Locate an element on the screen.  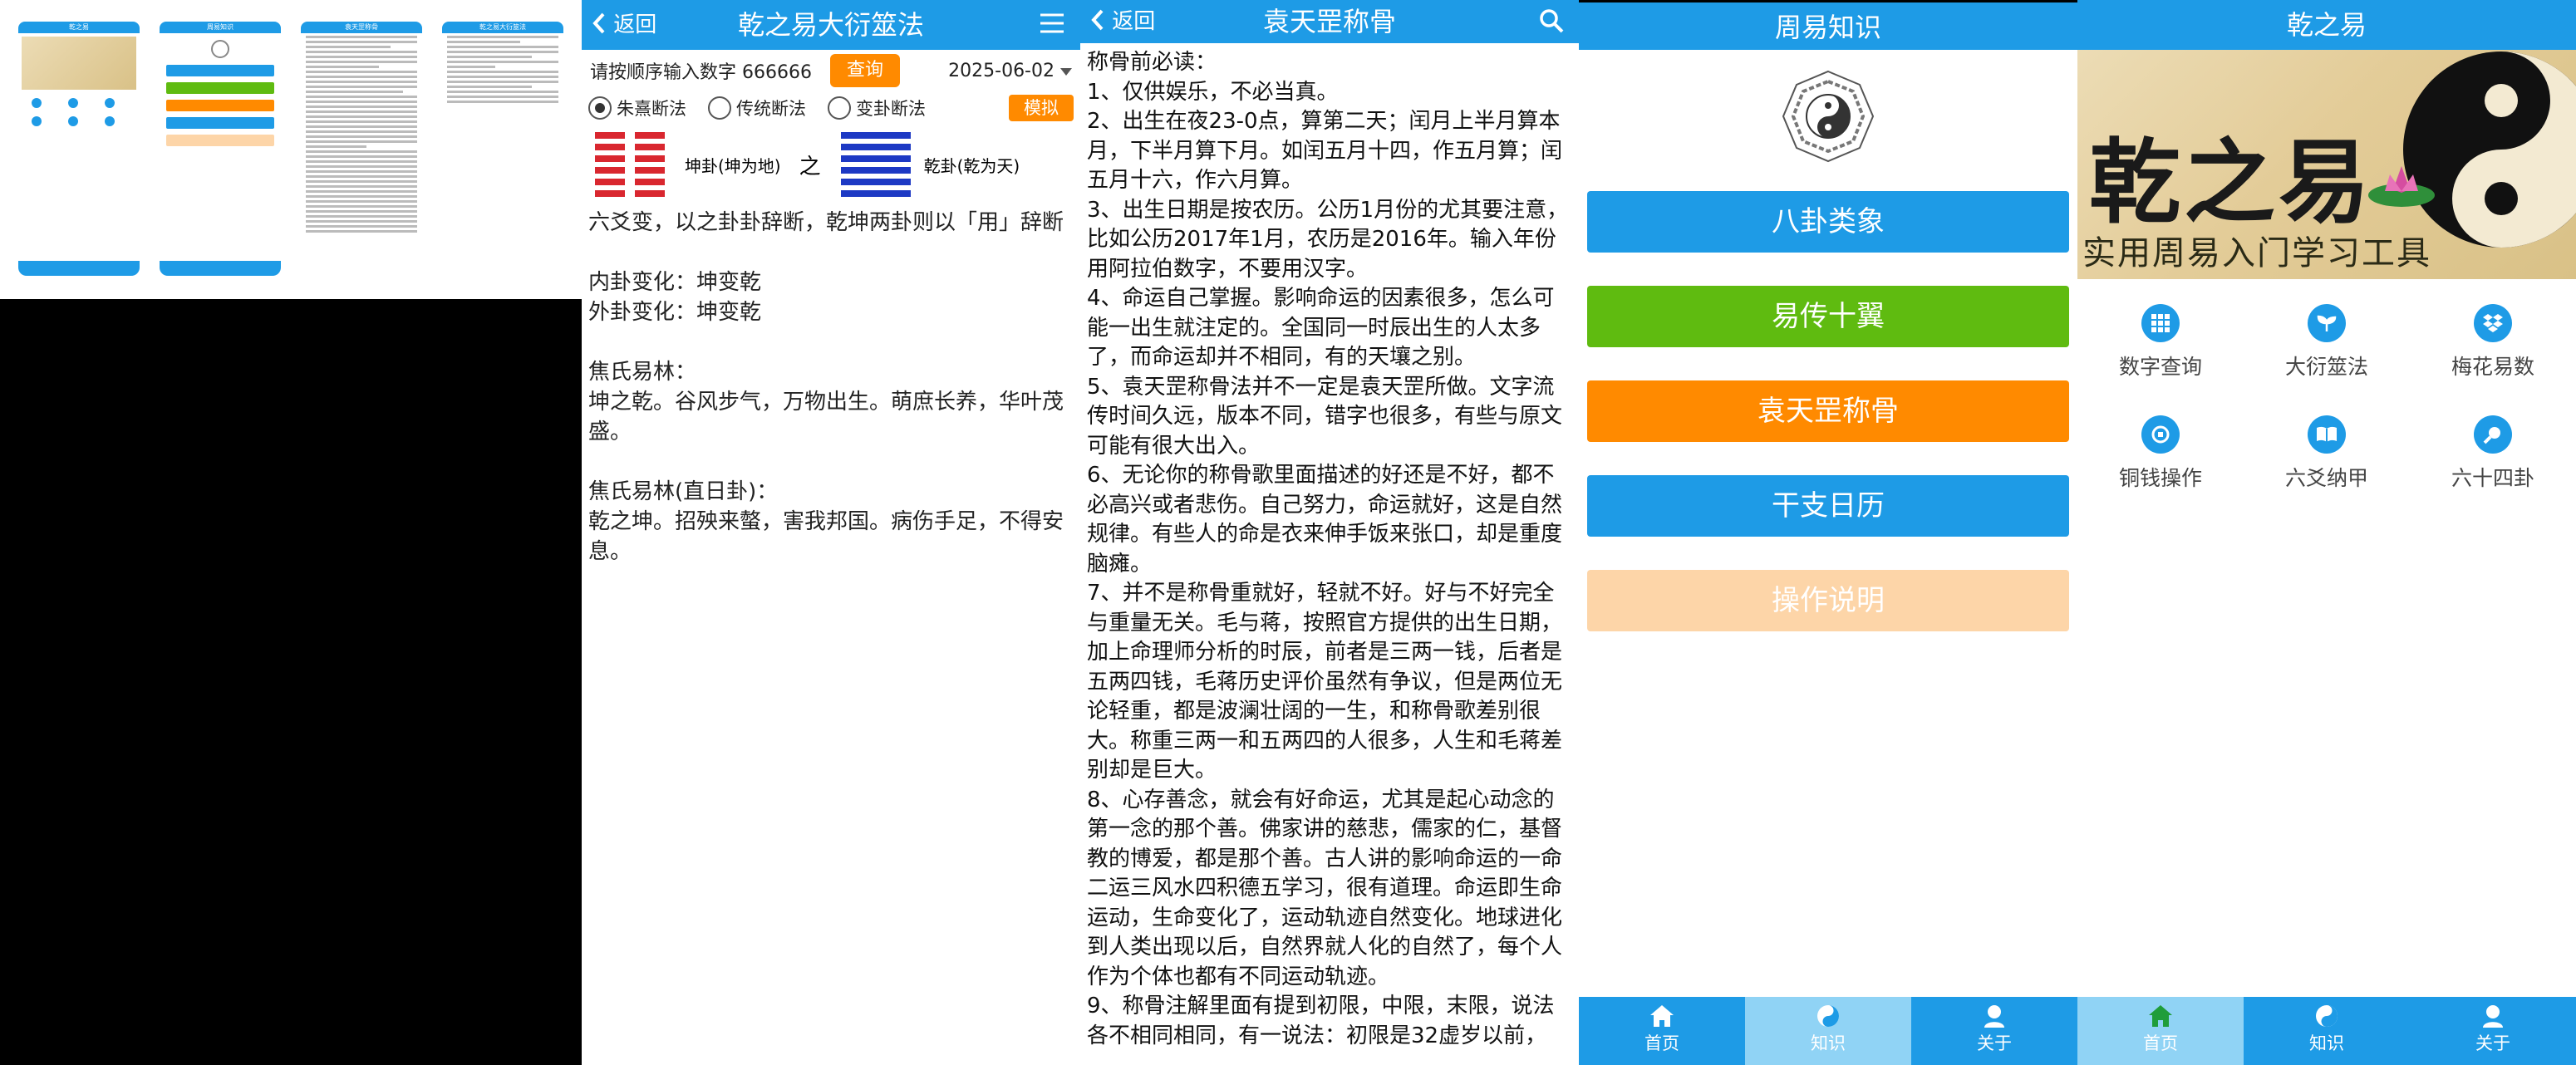
gua-of-label: 之 is located at coordinates (810, 167).